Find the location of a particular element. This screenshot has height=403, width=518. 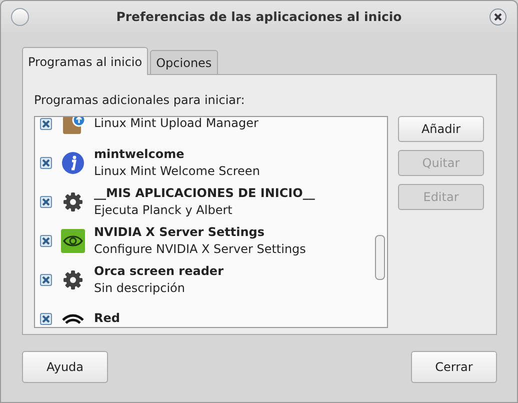

program-description: Sin descripción is located at coordinates (140, 288).